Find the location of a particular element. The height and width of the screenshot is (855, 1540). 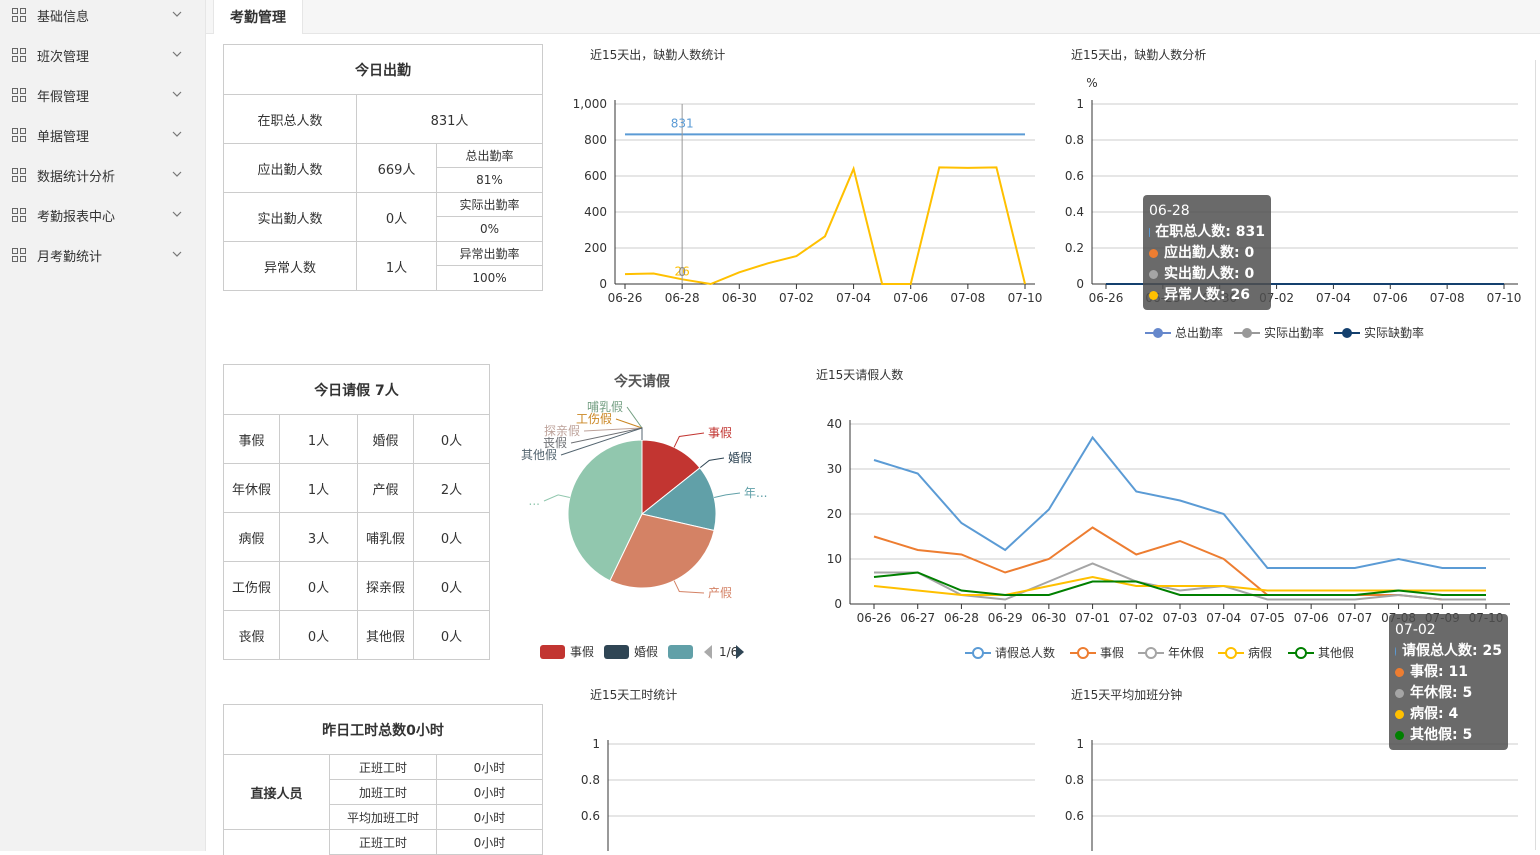

sidebar-item: 年假管理 is located at coordinates (102, 95).